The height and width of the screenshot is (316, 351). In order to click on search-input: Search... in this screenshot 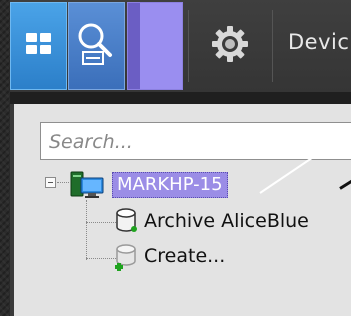, I will do `click(195, 141)`.